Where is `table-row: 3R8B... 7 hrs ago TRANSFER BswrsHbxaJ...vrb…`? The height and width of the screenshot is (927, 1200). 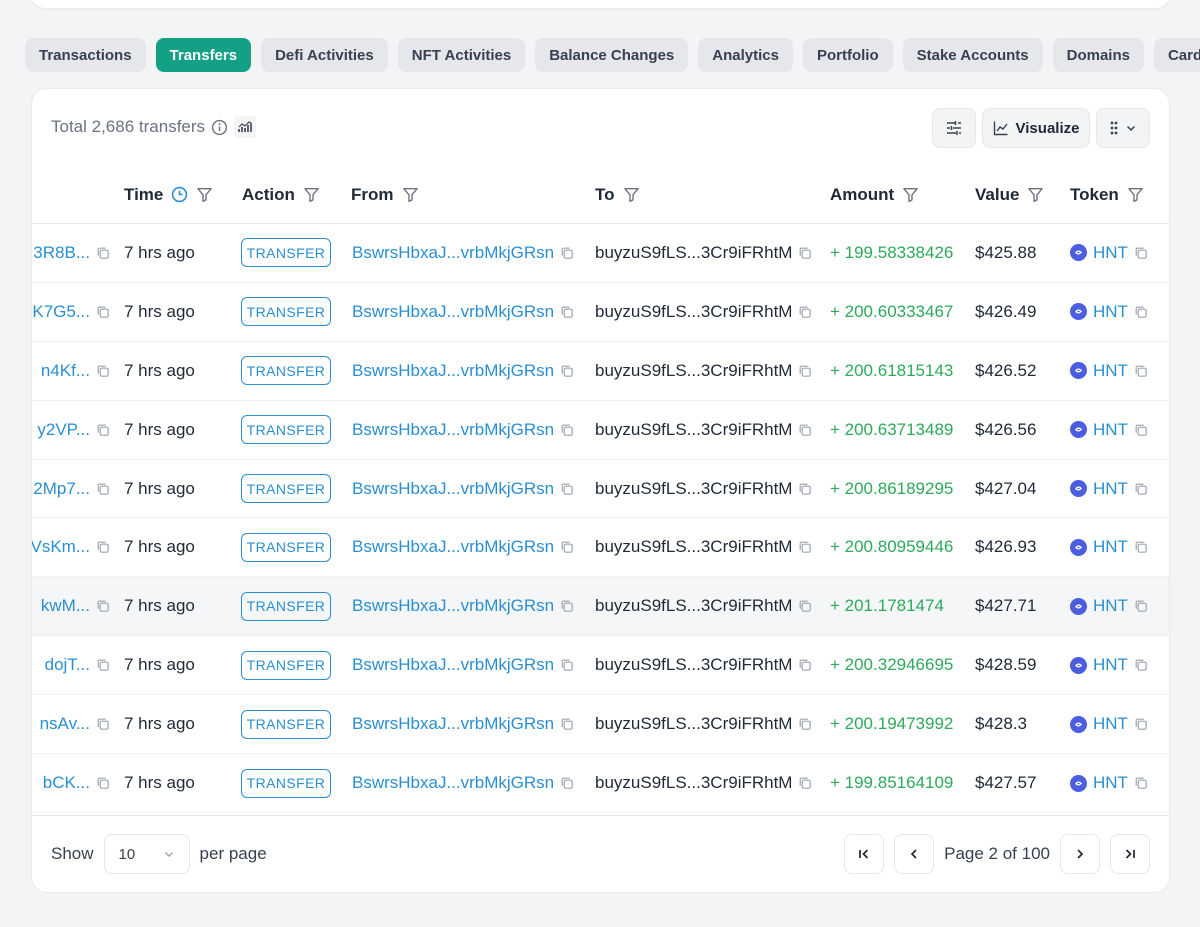 table-row: 3R8B... 7 hrs ago TRANSFER BswrsHbxaJ...vrb… is located at coordinates (600, 253).